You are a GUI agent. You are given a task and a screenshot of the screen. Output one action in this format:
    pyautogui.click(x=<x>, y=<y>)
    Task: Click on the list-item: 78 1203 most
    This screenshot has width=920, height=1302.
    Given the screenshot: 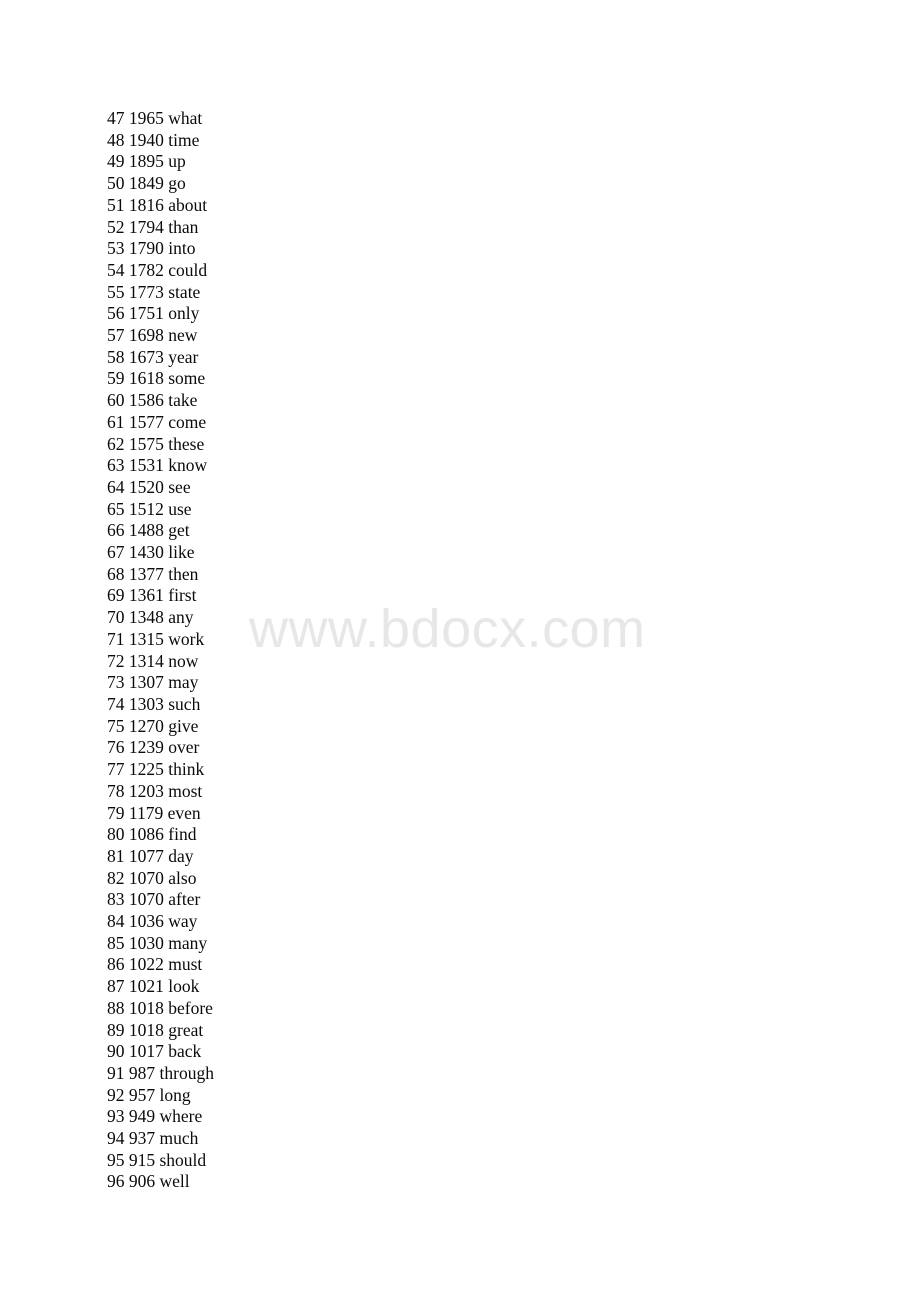 What is the action you would take?
    pyautogui.click(x=457, y=792)
    